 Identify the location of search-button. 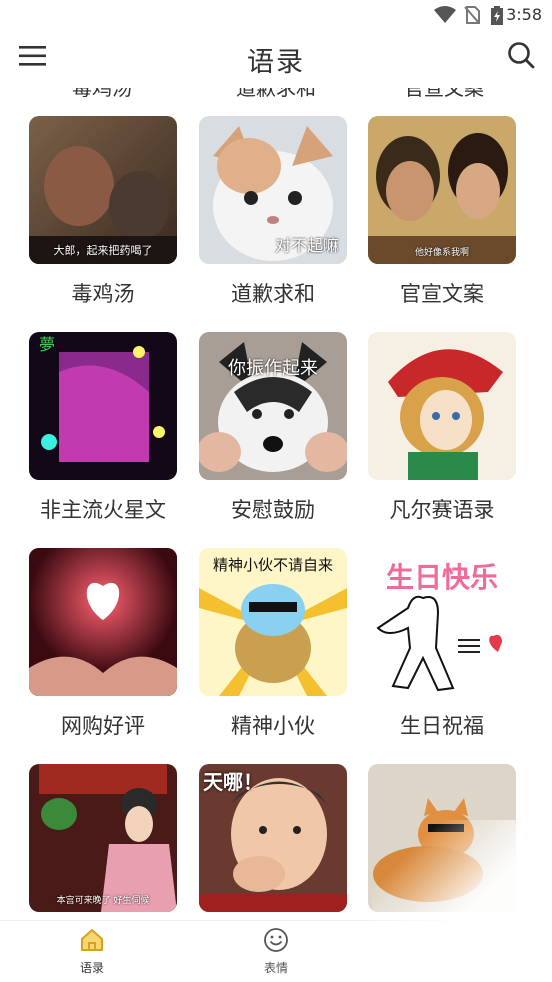
(521, 55).